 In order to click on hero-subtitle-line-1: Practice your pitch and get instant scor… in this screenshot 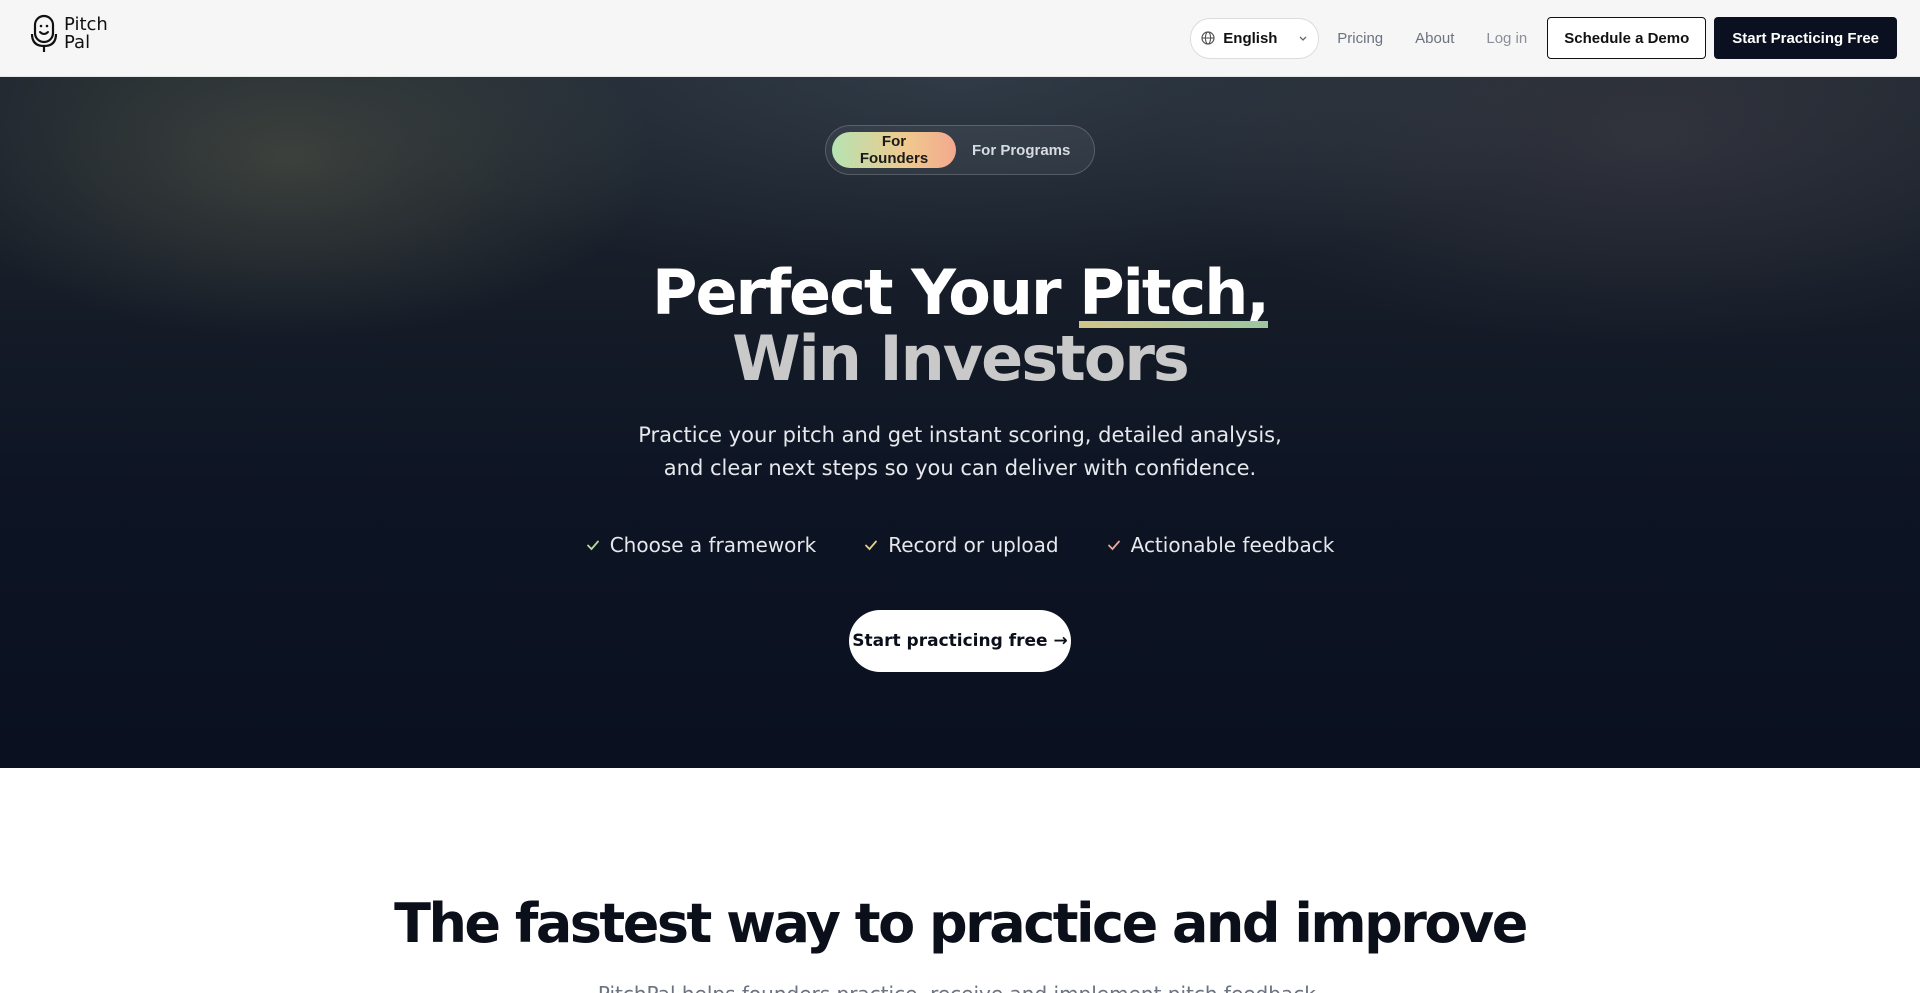, I will do `click(960, 435)`.